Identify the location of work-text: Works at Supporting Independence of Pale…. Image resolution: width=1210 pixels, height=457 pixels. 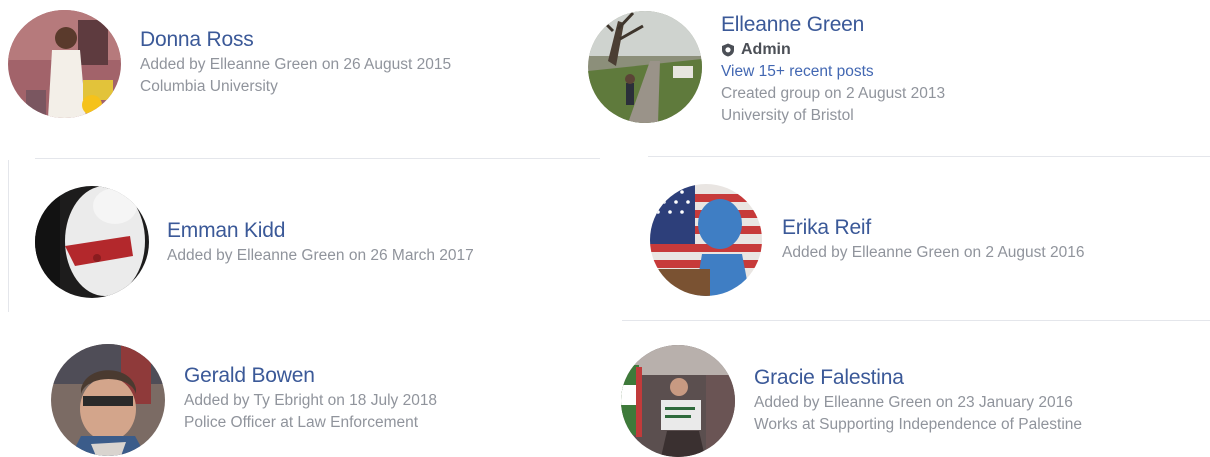
(918, 424).